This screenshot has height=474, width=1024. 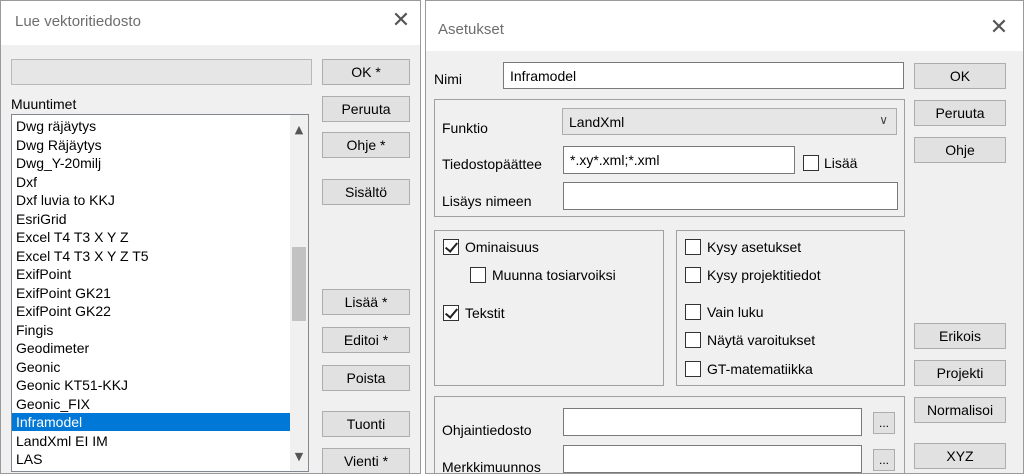 I want to click on function-value: LandXml, so click(x=597, y=121).